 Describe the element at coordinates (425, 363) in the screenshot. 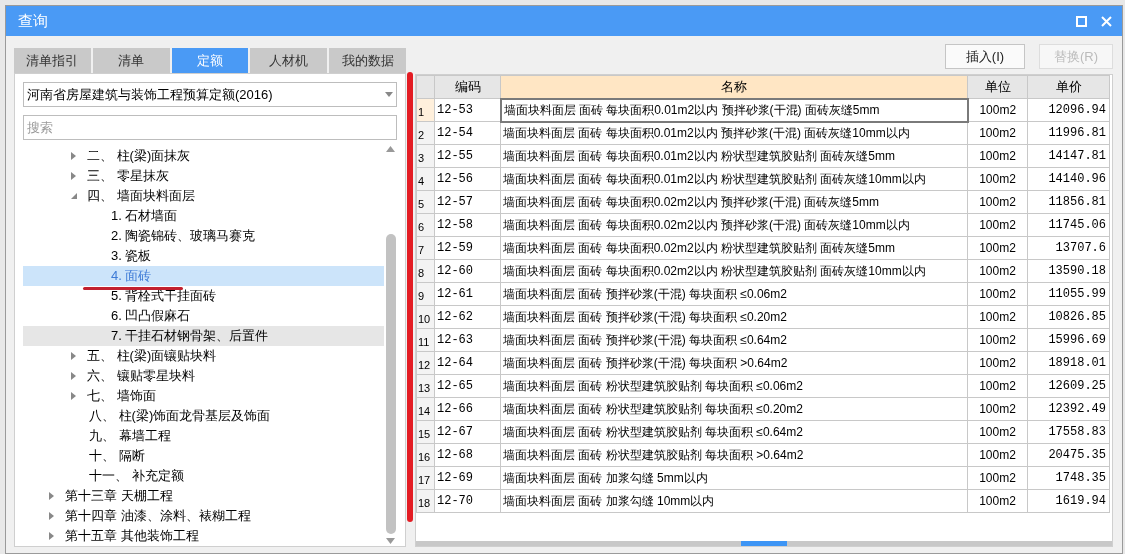

I see `row-number: 12` at that location.